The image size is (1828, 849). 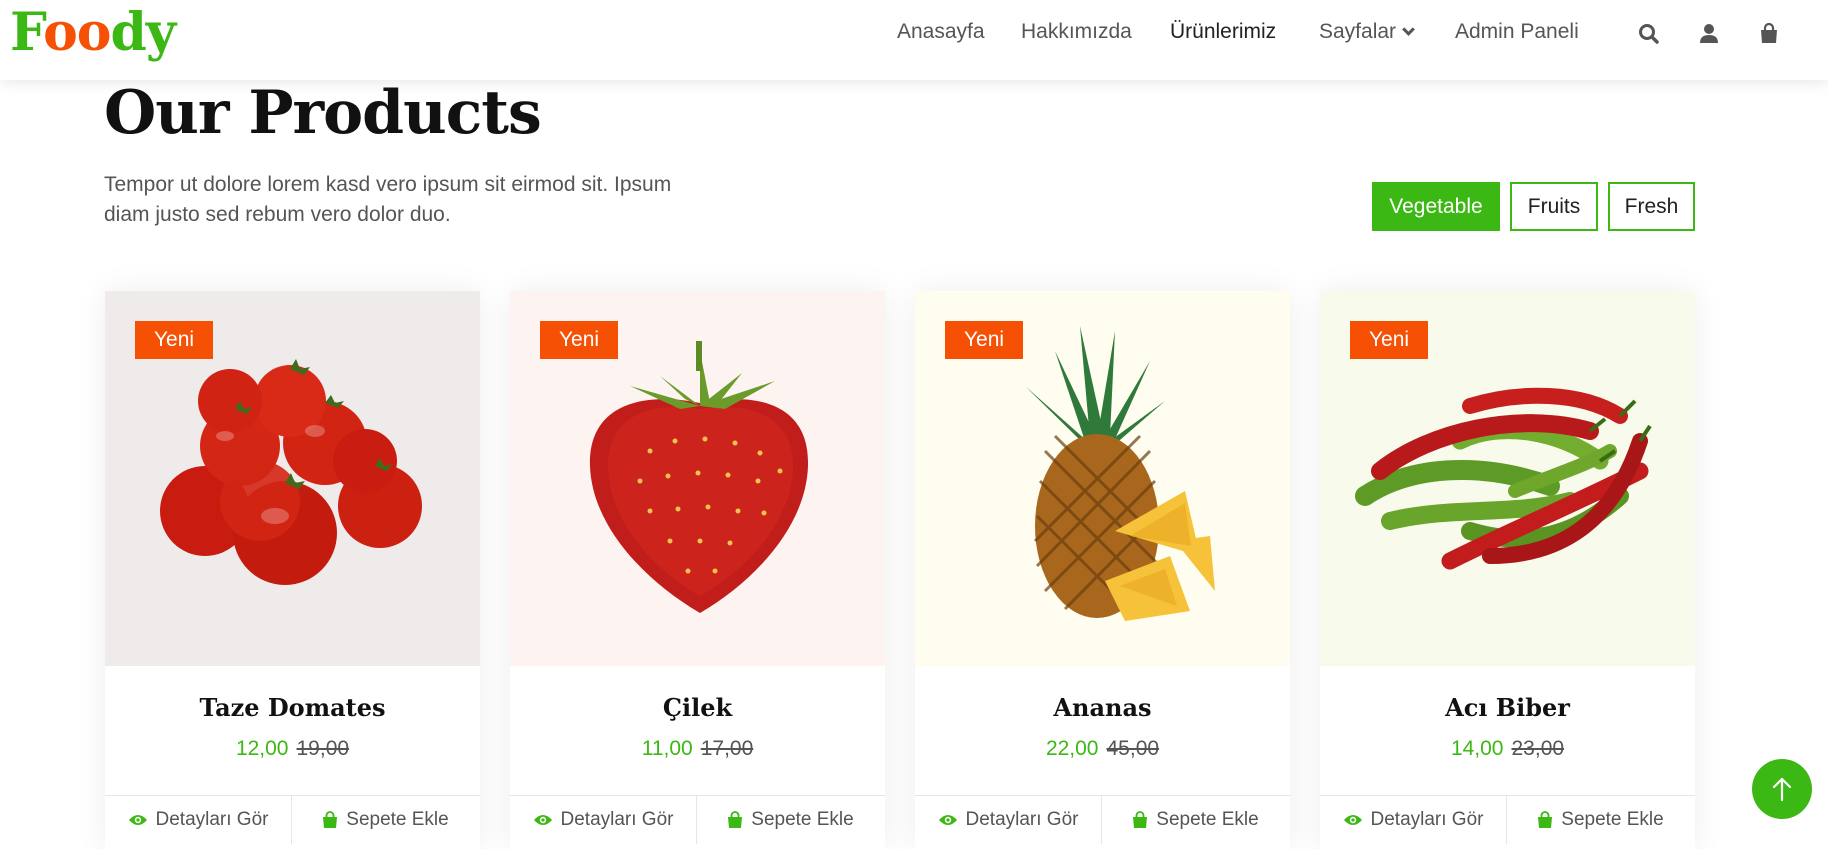 What do you see at coordinates (292, 749) in the screenshot?
I see `product-price: 12,00 19,00` at bounding box center [292, 749].